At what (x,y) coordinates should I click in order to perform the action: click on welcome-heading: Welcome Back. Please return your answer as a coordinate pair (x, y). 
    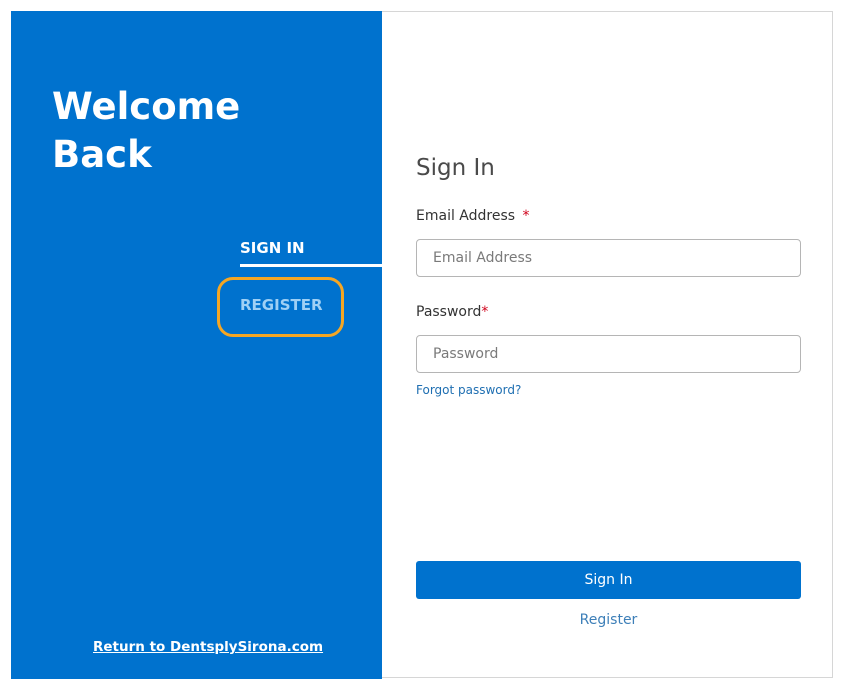
    Looking at the image, I should click on (182, 131).